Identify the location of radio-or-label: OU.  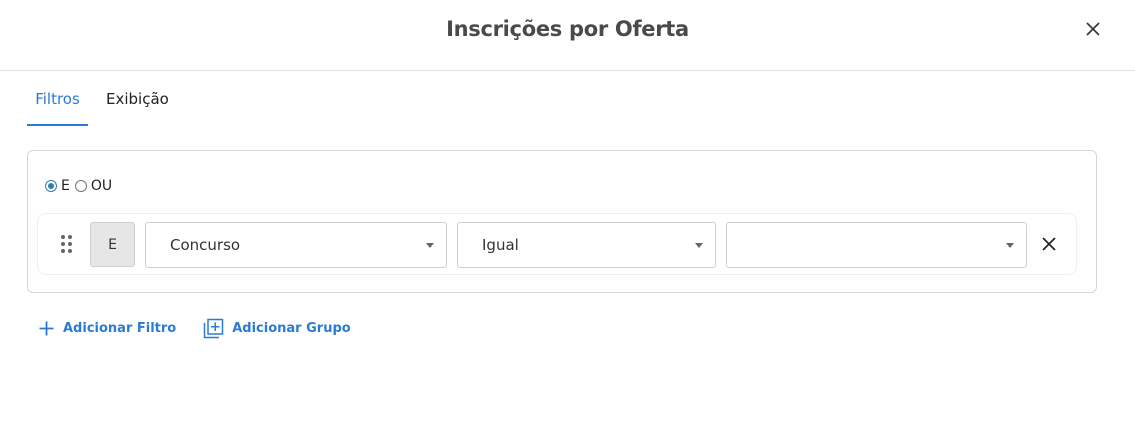
(101, 186).